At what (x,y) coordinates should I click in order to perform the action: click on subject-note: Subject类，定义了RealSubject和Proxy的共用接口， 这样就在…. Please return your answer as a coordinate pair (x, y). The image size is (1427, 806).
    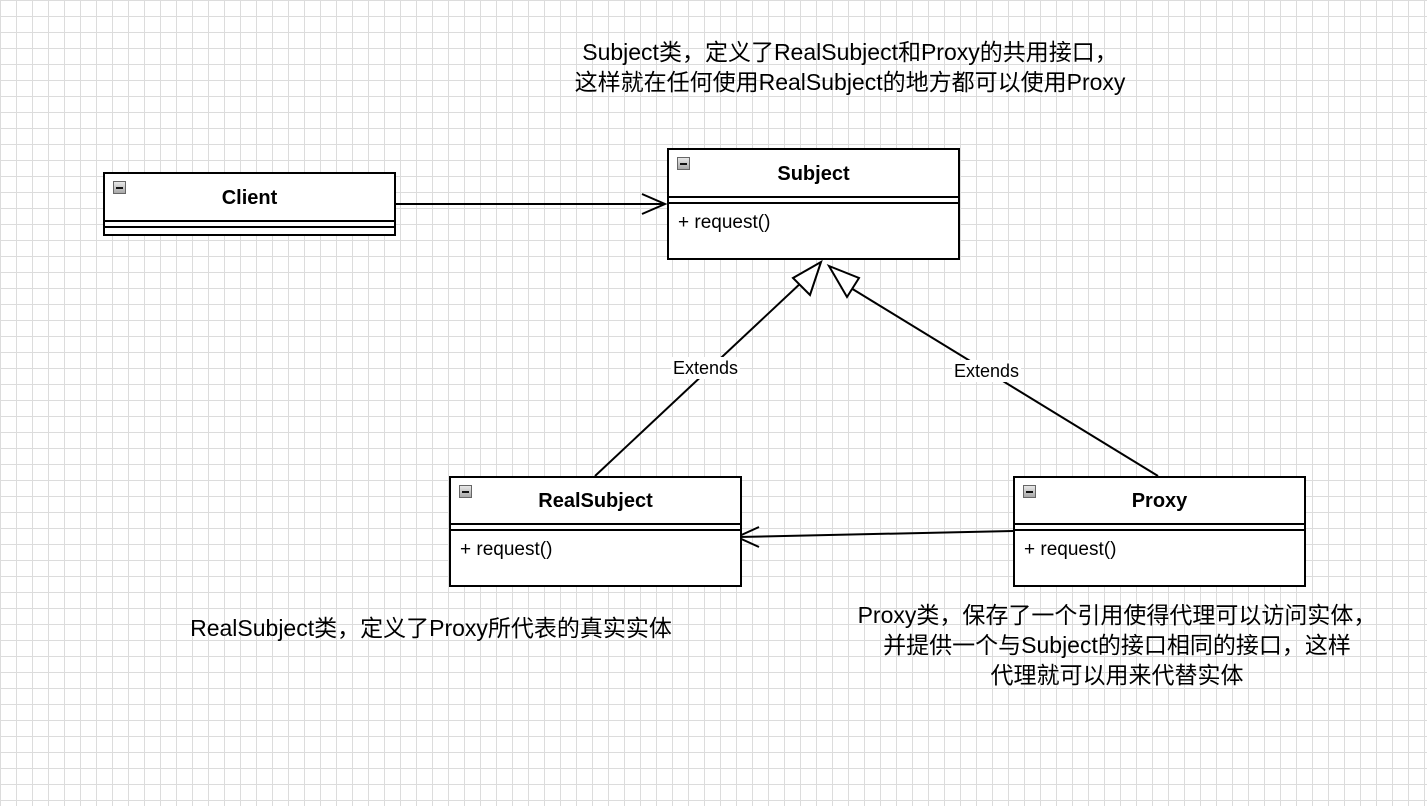
    Looking at the image, I should click on (850, 67).